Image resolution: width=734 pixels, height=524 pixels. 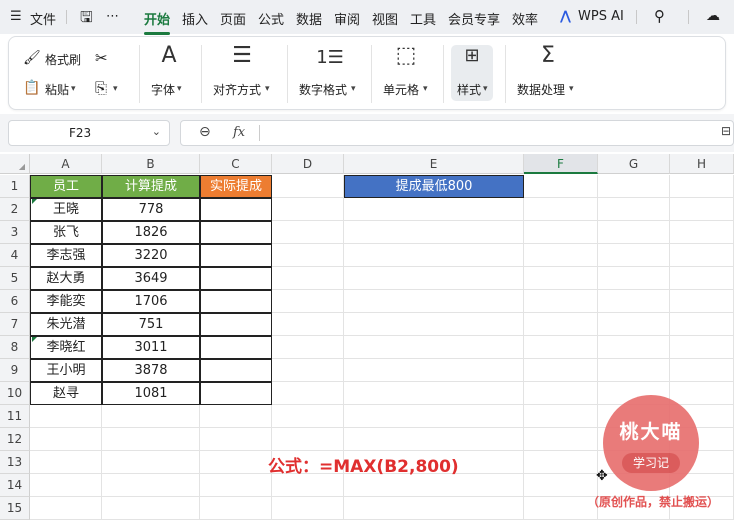 I want to click on fx-icon: fx, so click(x=239, y=132).